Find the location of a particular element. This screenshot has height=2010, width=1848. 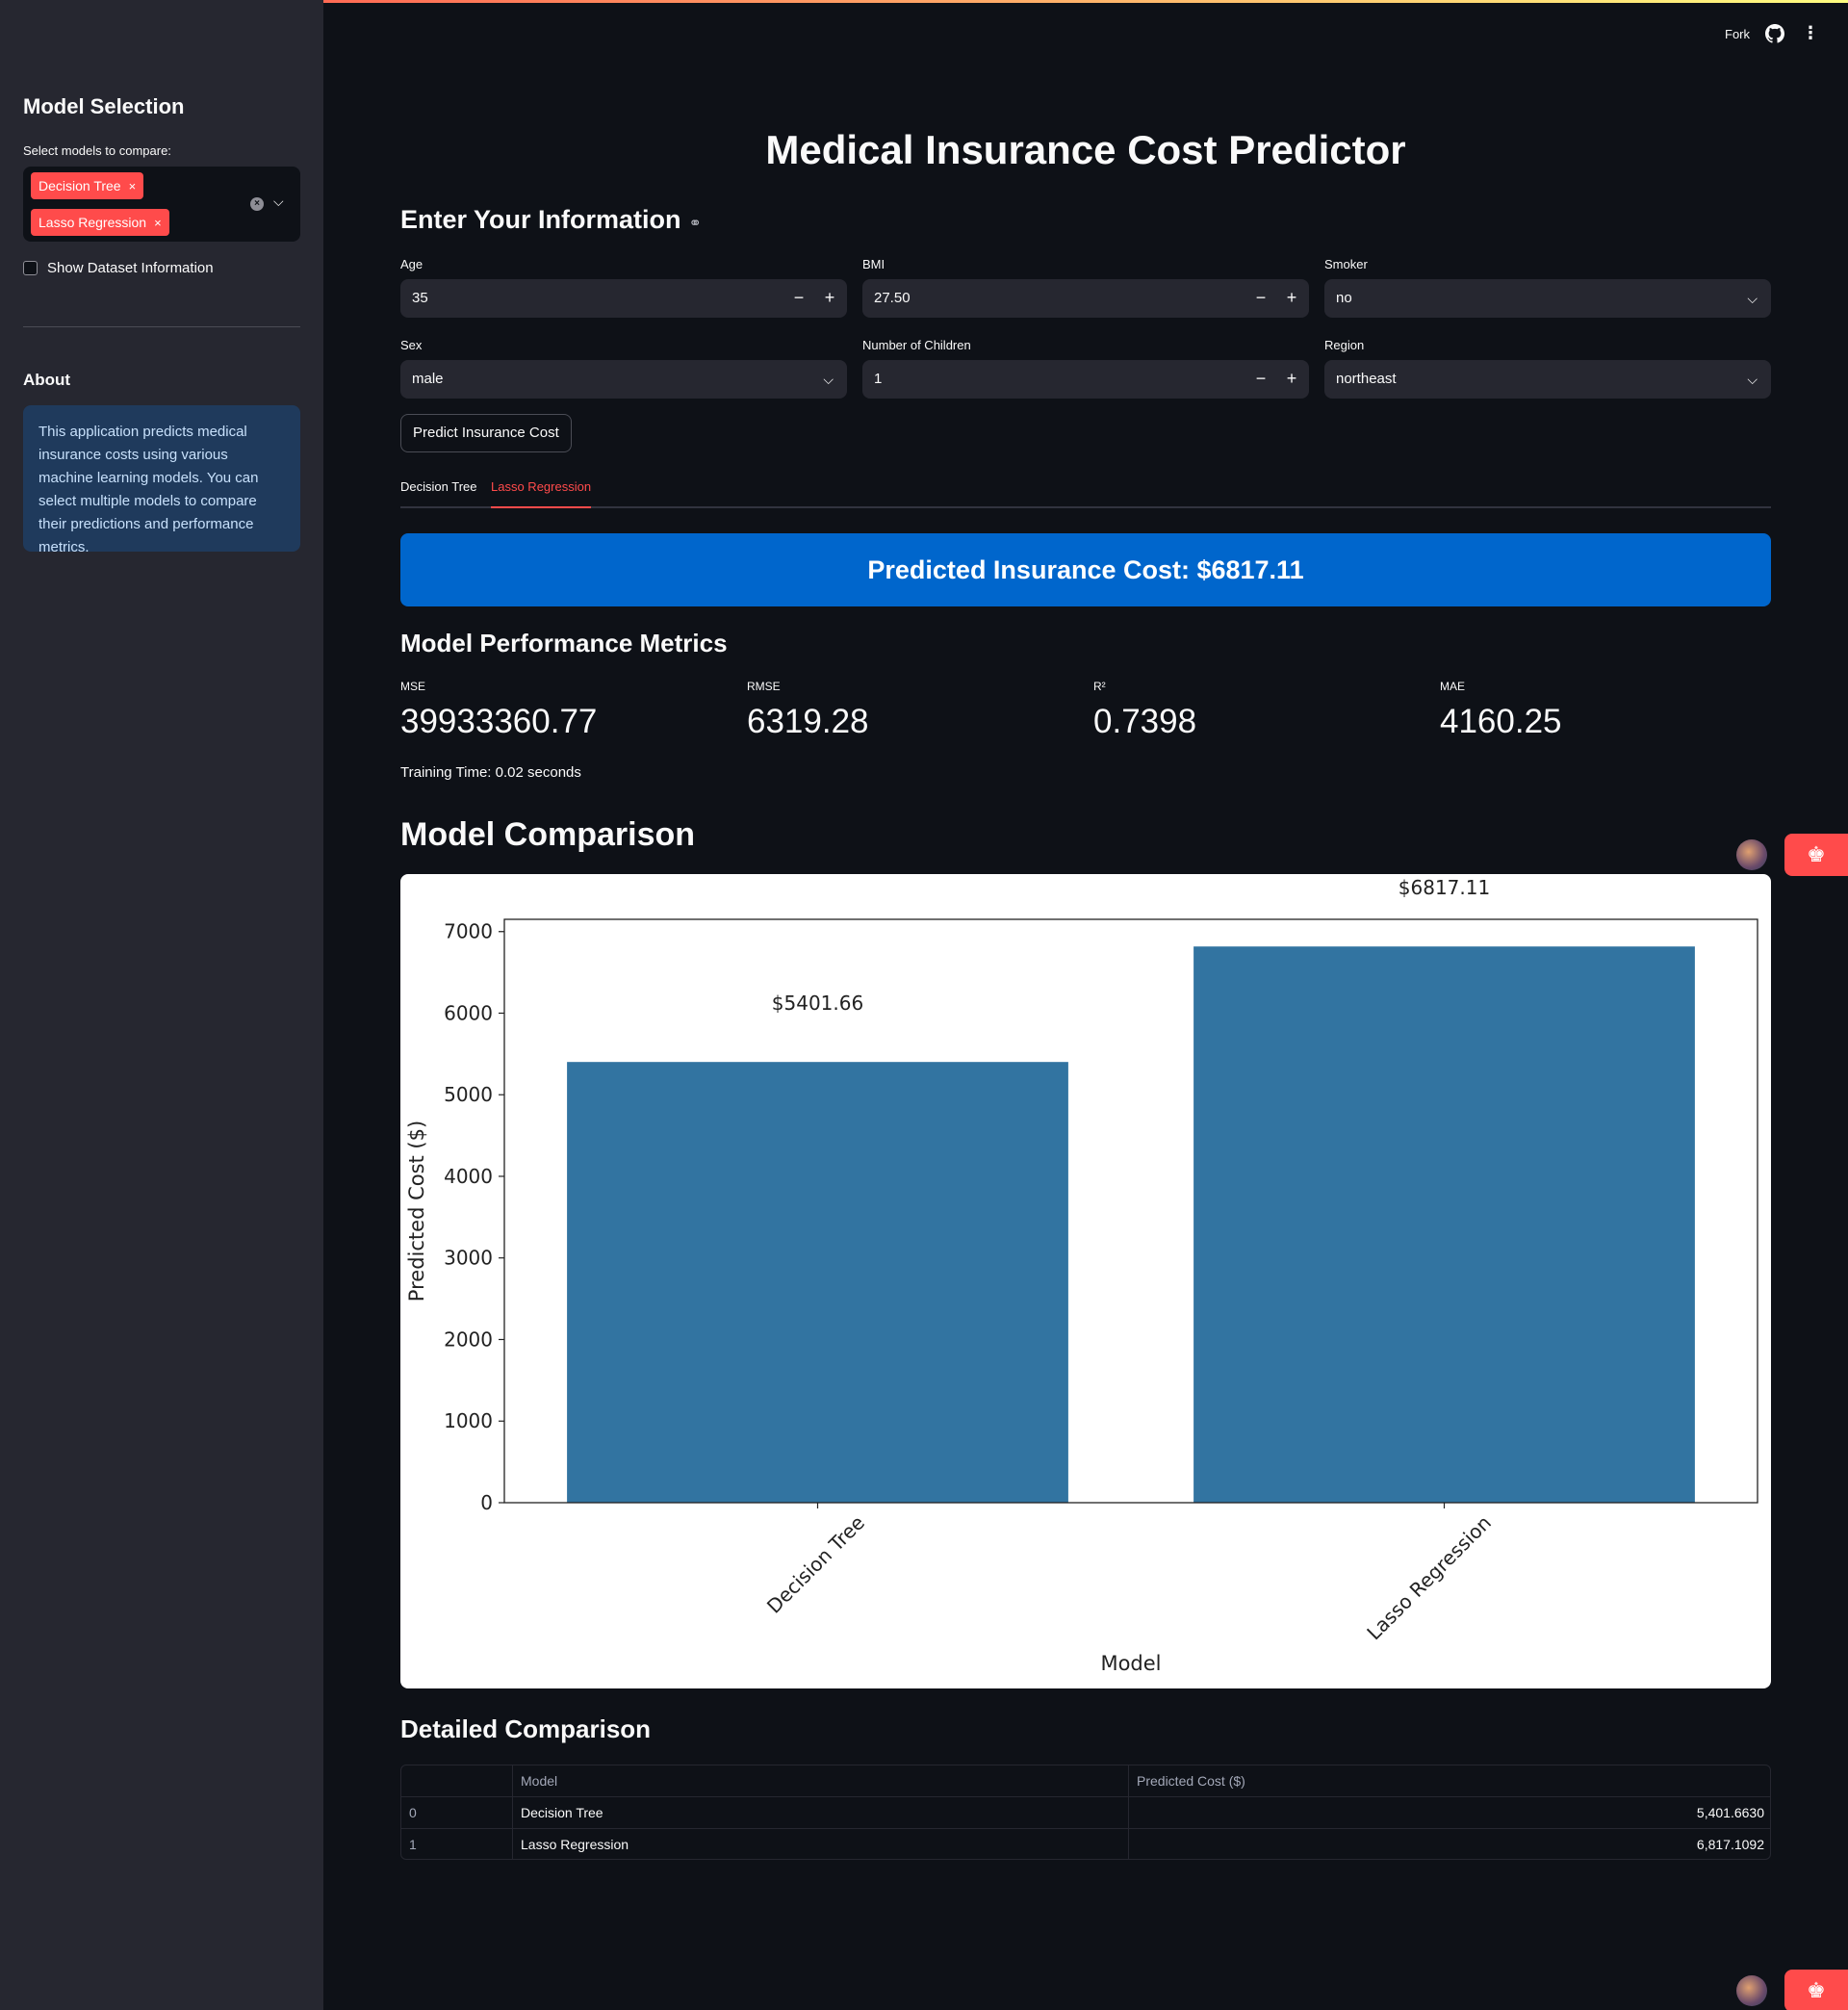

input-section-title: Enter Your Information ⚭ is located at coordinates (551, 220).